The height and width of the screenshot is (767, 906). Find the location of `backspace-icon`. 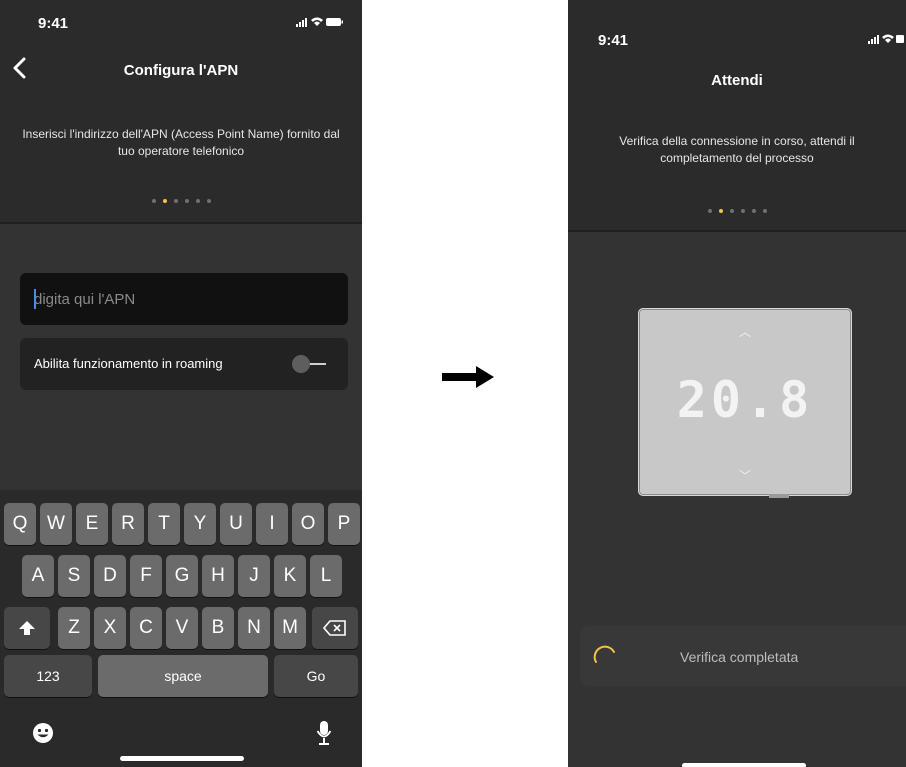

backspace-icon is located at coordinates (334, 628).